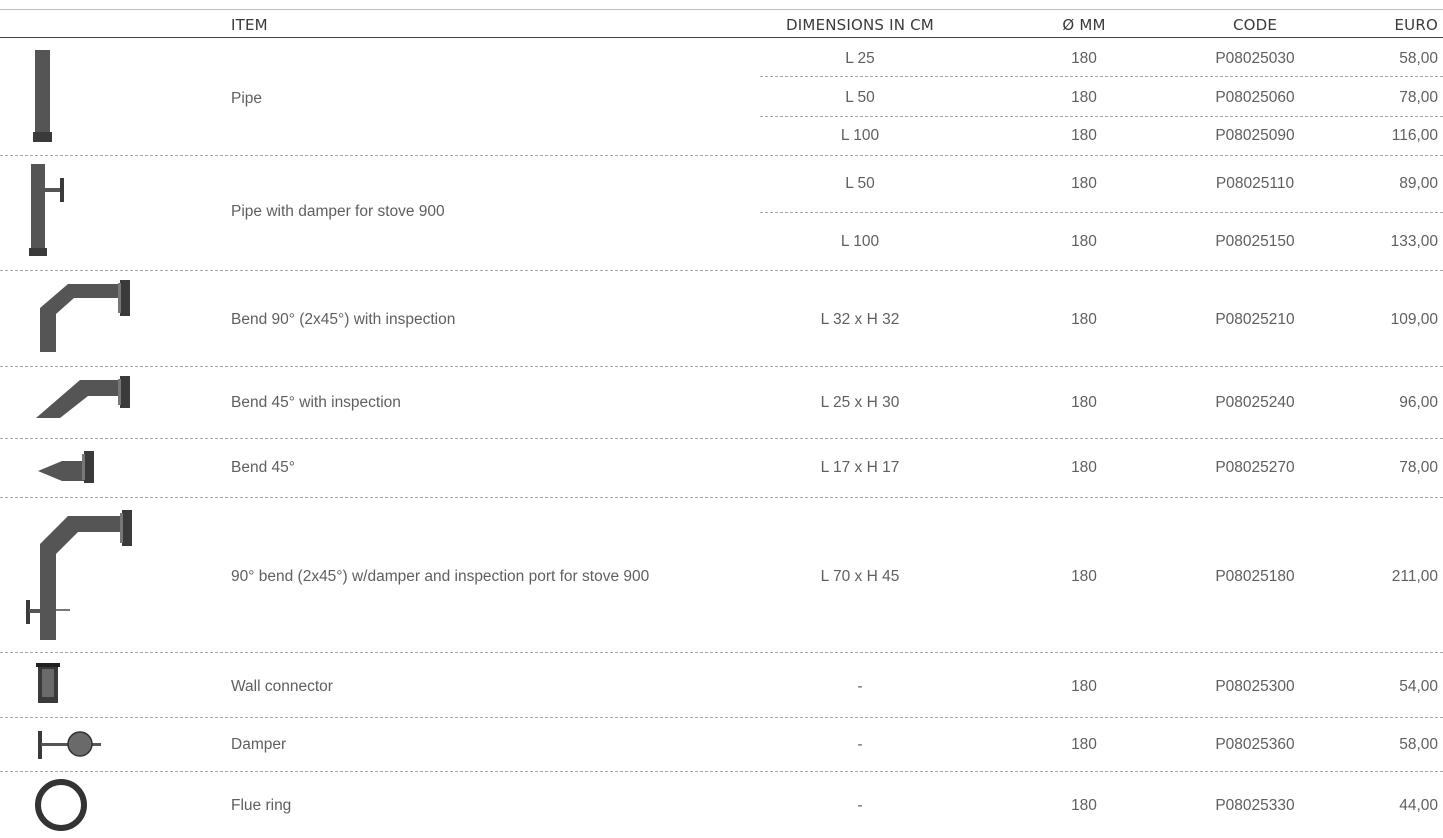 The height and width of the screenshot is (838, 1443). What do you see at coordinates (343, 319) in the screenshot?
I see `item-name: Bend 90° (2x45°) with inspection` at bounding box center [343, 319].